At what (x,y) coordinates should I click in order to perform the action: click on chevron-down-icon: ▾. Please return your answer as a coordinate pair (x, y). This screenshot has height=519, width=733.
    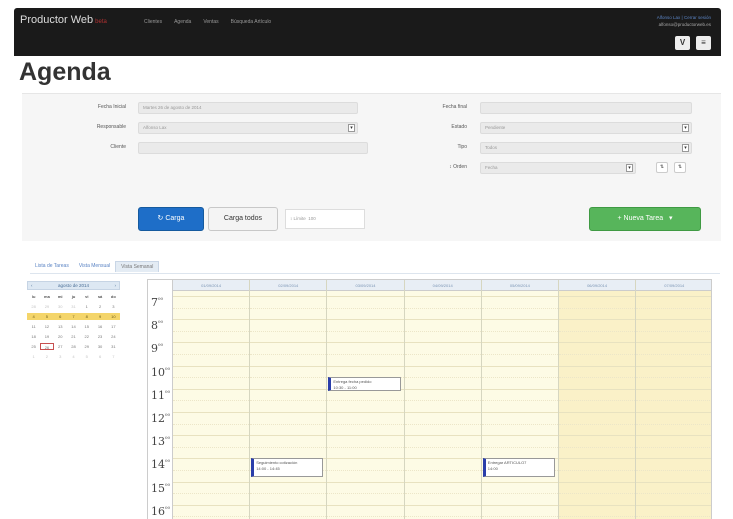
    Looking at the image, I should click on (351, 128).